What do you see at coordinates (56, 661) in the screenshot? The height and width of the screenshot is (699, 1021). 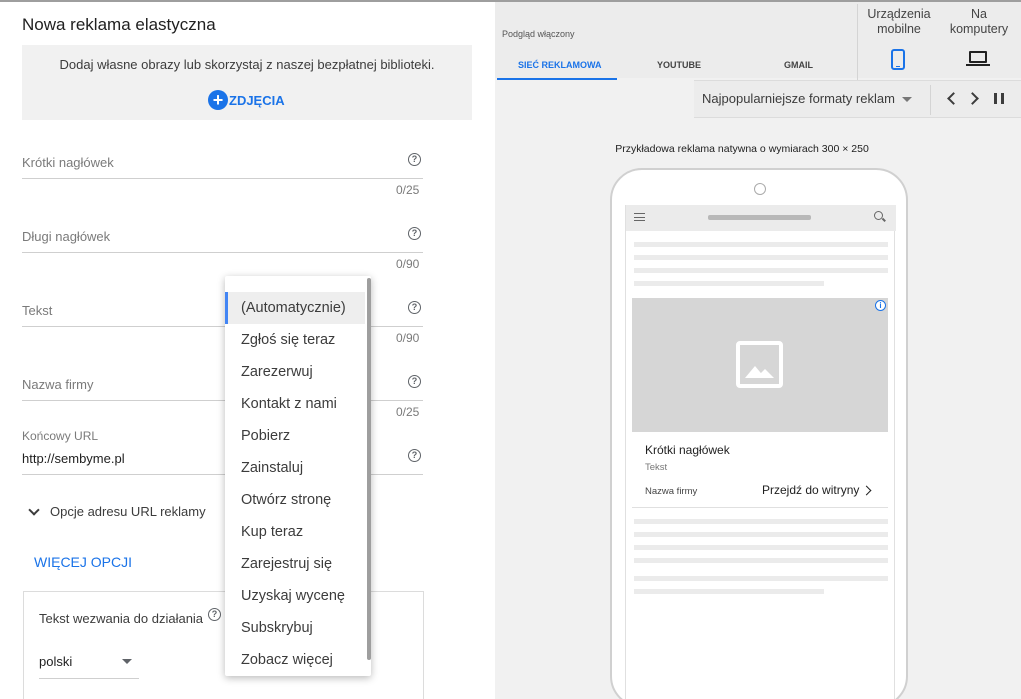 I see `language-value: polski` at bounding box center [56, 661].